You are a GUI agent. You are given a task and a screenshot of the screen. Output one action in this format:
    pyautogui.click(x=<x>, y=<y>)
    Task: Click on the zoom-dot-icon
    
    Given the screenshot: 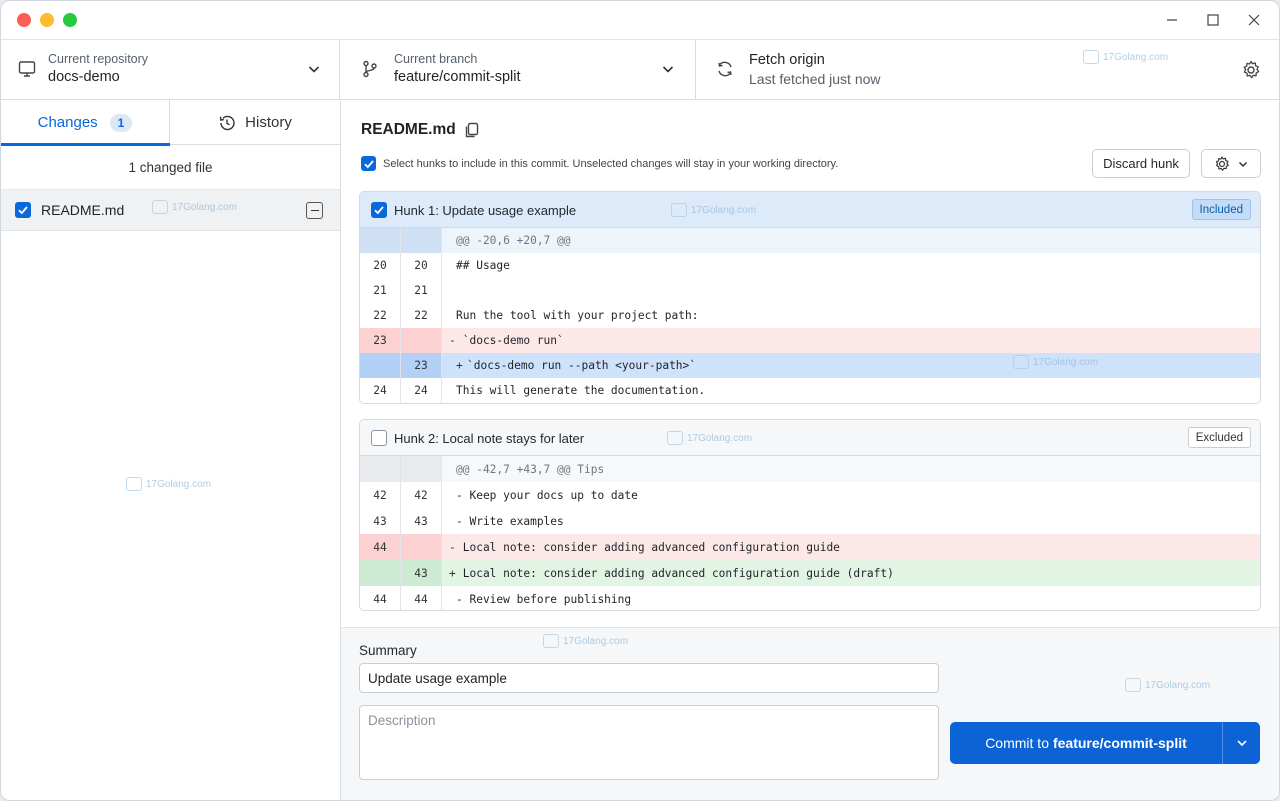 What is the action you would take?
    pyautogui.click(x=70, y=20)
    